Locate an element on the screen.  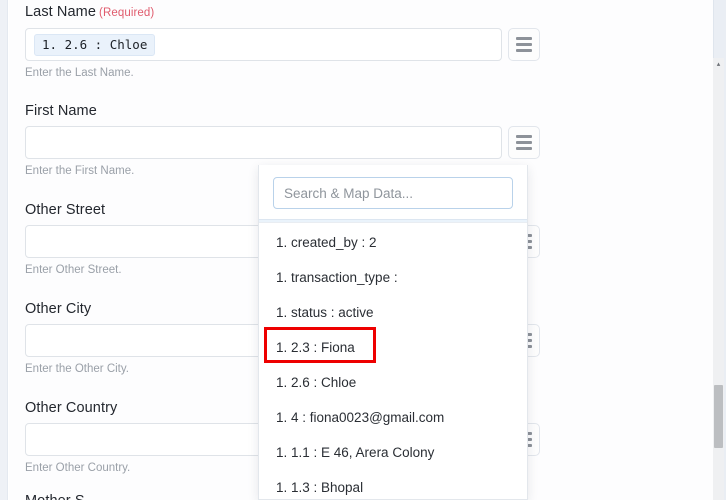
field-label-text: First Name is located at coordinates (61, 111).